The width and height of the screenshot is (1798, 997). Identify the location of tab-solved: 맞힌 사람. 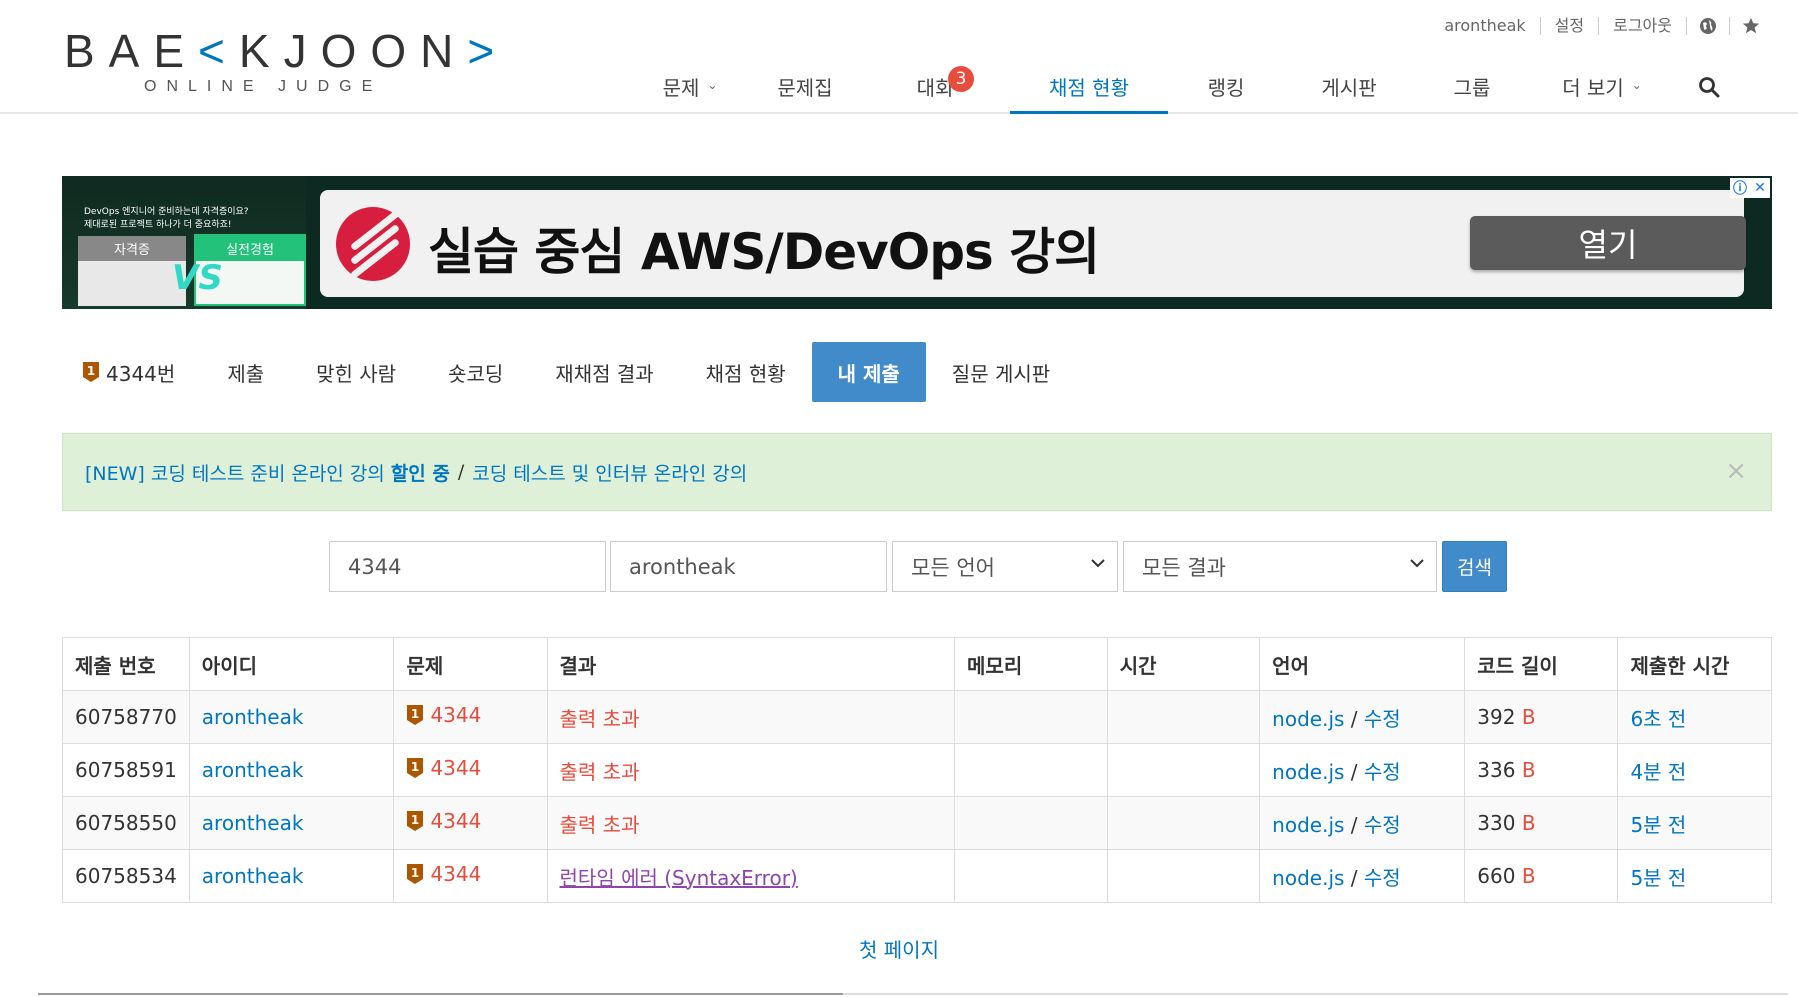
(356, 372).